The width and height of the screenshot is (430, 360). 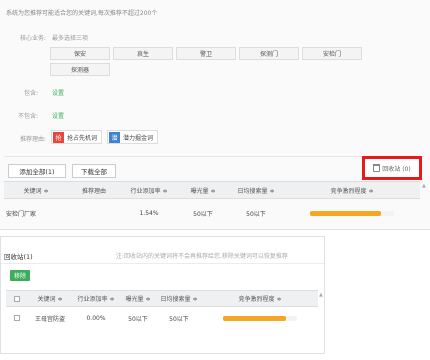 What do you see at coordinates (58, 115) in the screenshot?
I see `exclude-set-link: 设置` at bounding box center [58, 115].